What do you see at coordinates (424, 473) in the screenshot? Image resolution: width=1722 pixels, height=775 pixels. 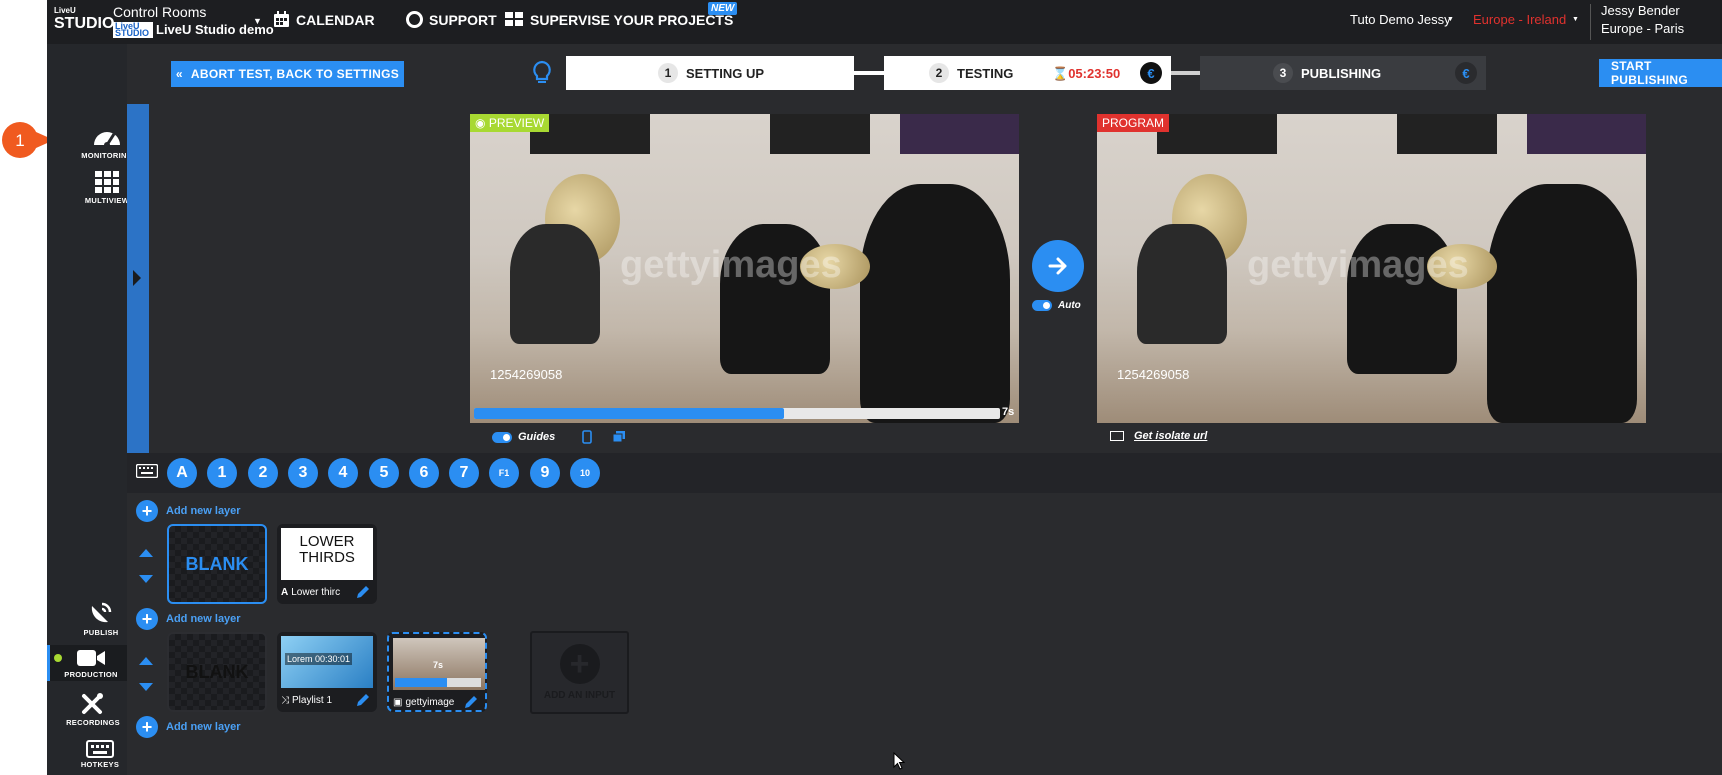 I see `hotkey-button-6: 6` at bounding box center [424, 473].